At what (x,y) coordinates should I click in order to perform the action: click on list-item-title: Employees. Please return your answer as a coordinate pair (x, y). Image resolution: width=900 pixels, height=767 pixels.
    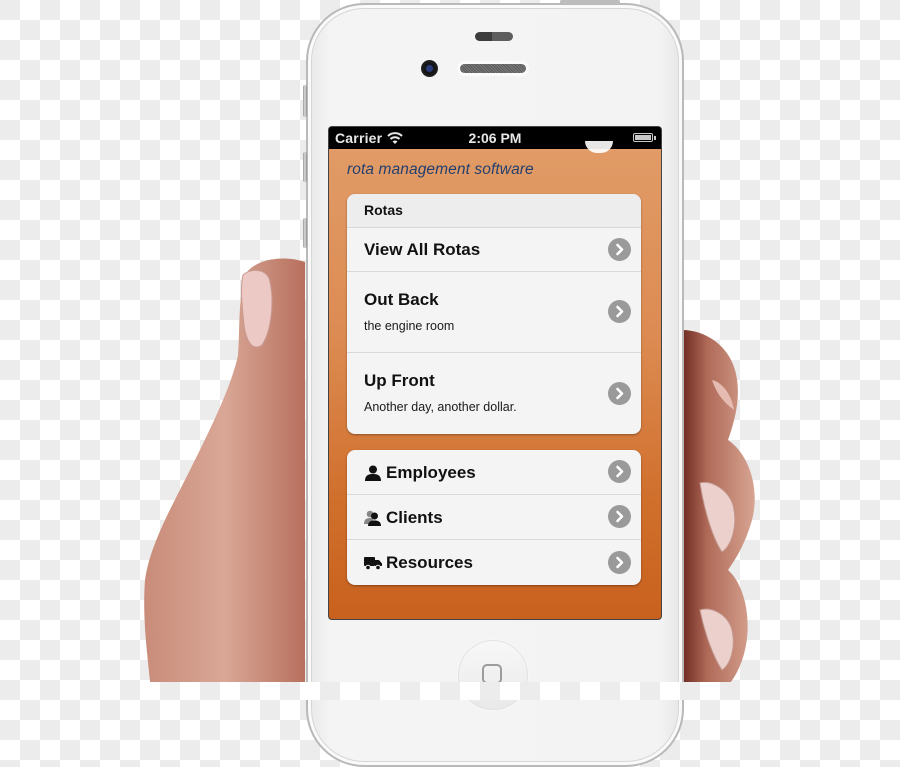
    Looking at the image, I should click on (431, 472).